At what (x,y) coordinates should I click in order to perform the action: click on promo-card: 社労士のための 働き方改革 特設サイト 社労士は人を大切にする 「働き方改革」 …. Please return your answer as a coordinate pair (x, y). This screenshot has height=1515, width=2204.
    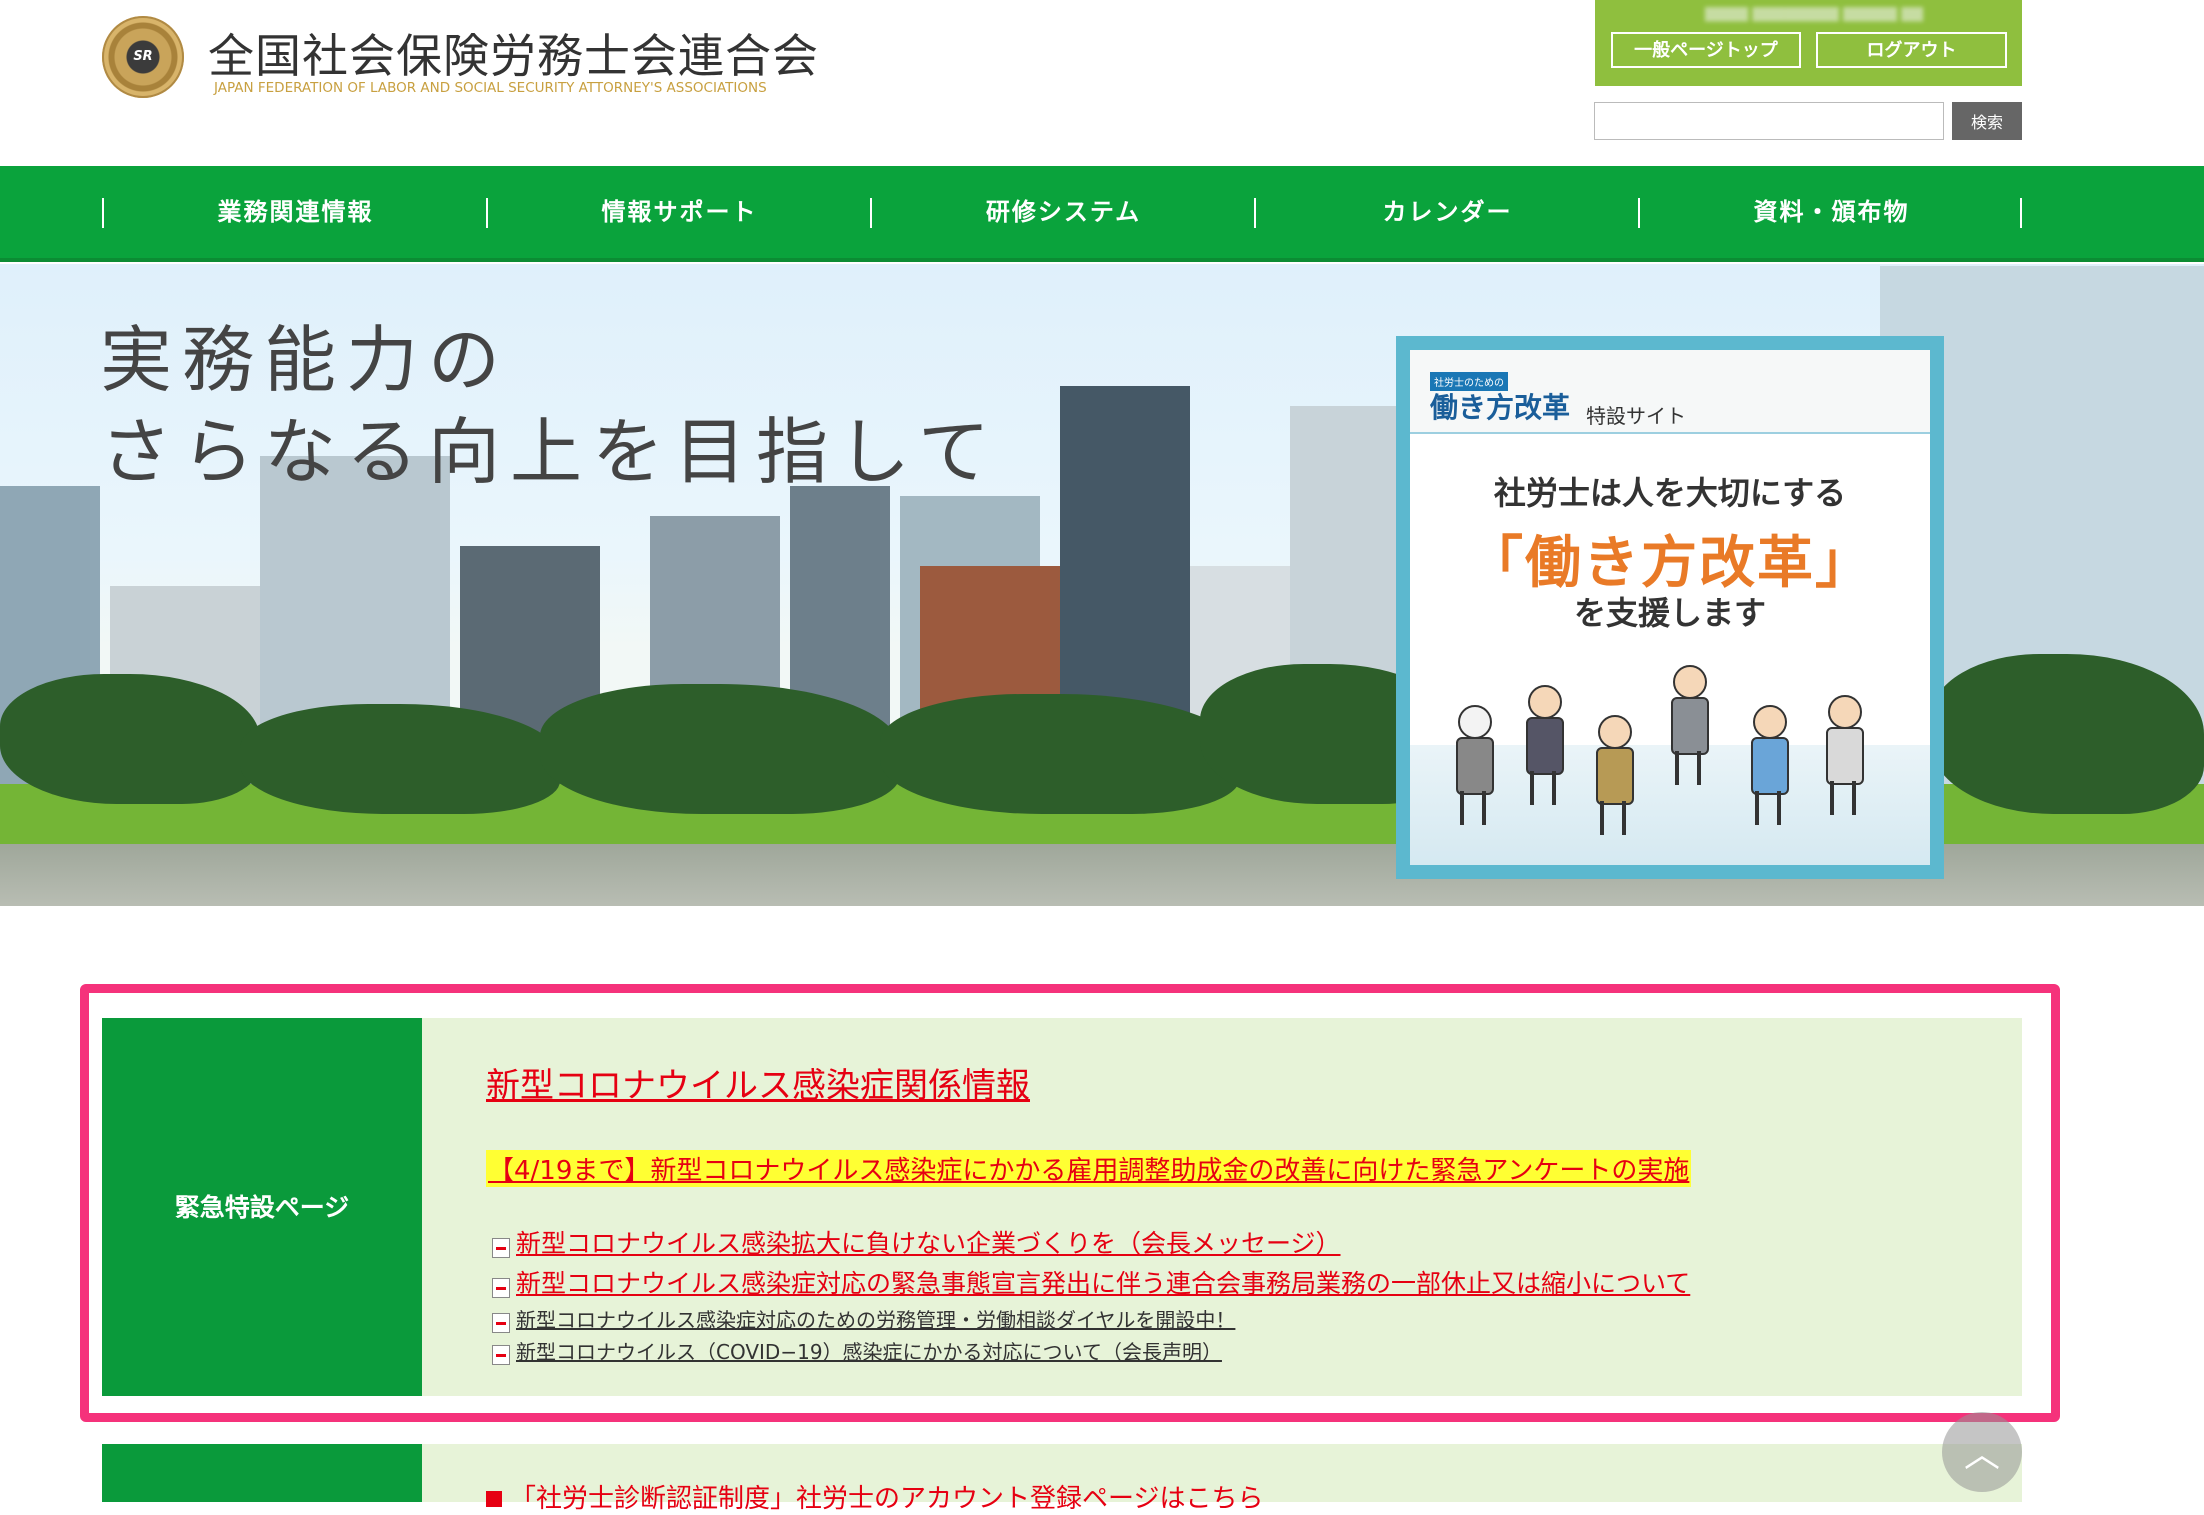
    Looking at the image, I should click on (1670, 607).